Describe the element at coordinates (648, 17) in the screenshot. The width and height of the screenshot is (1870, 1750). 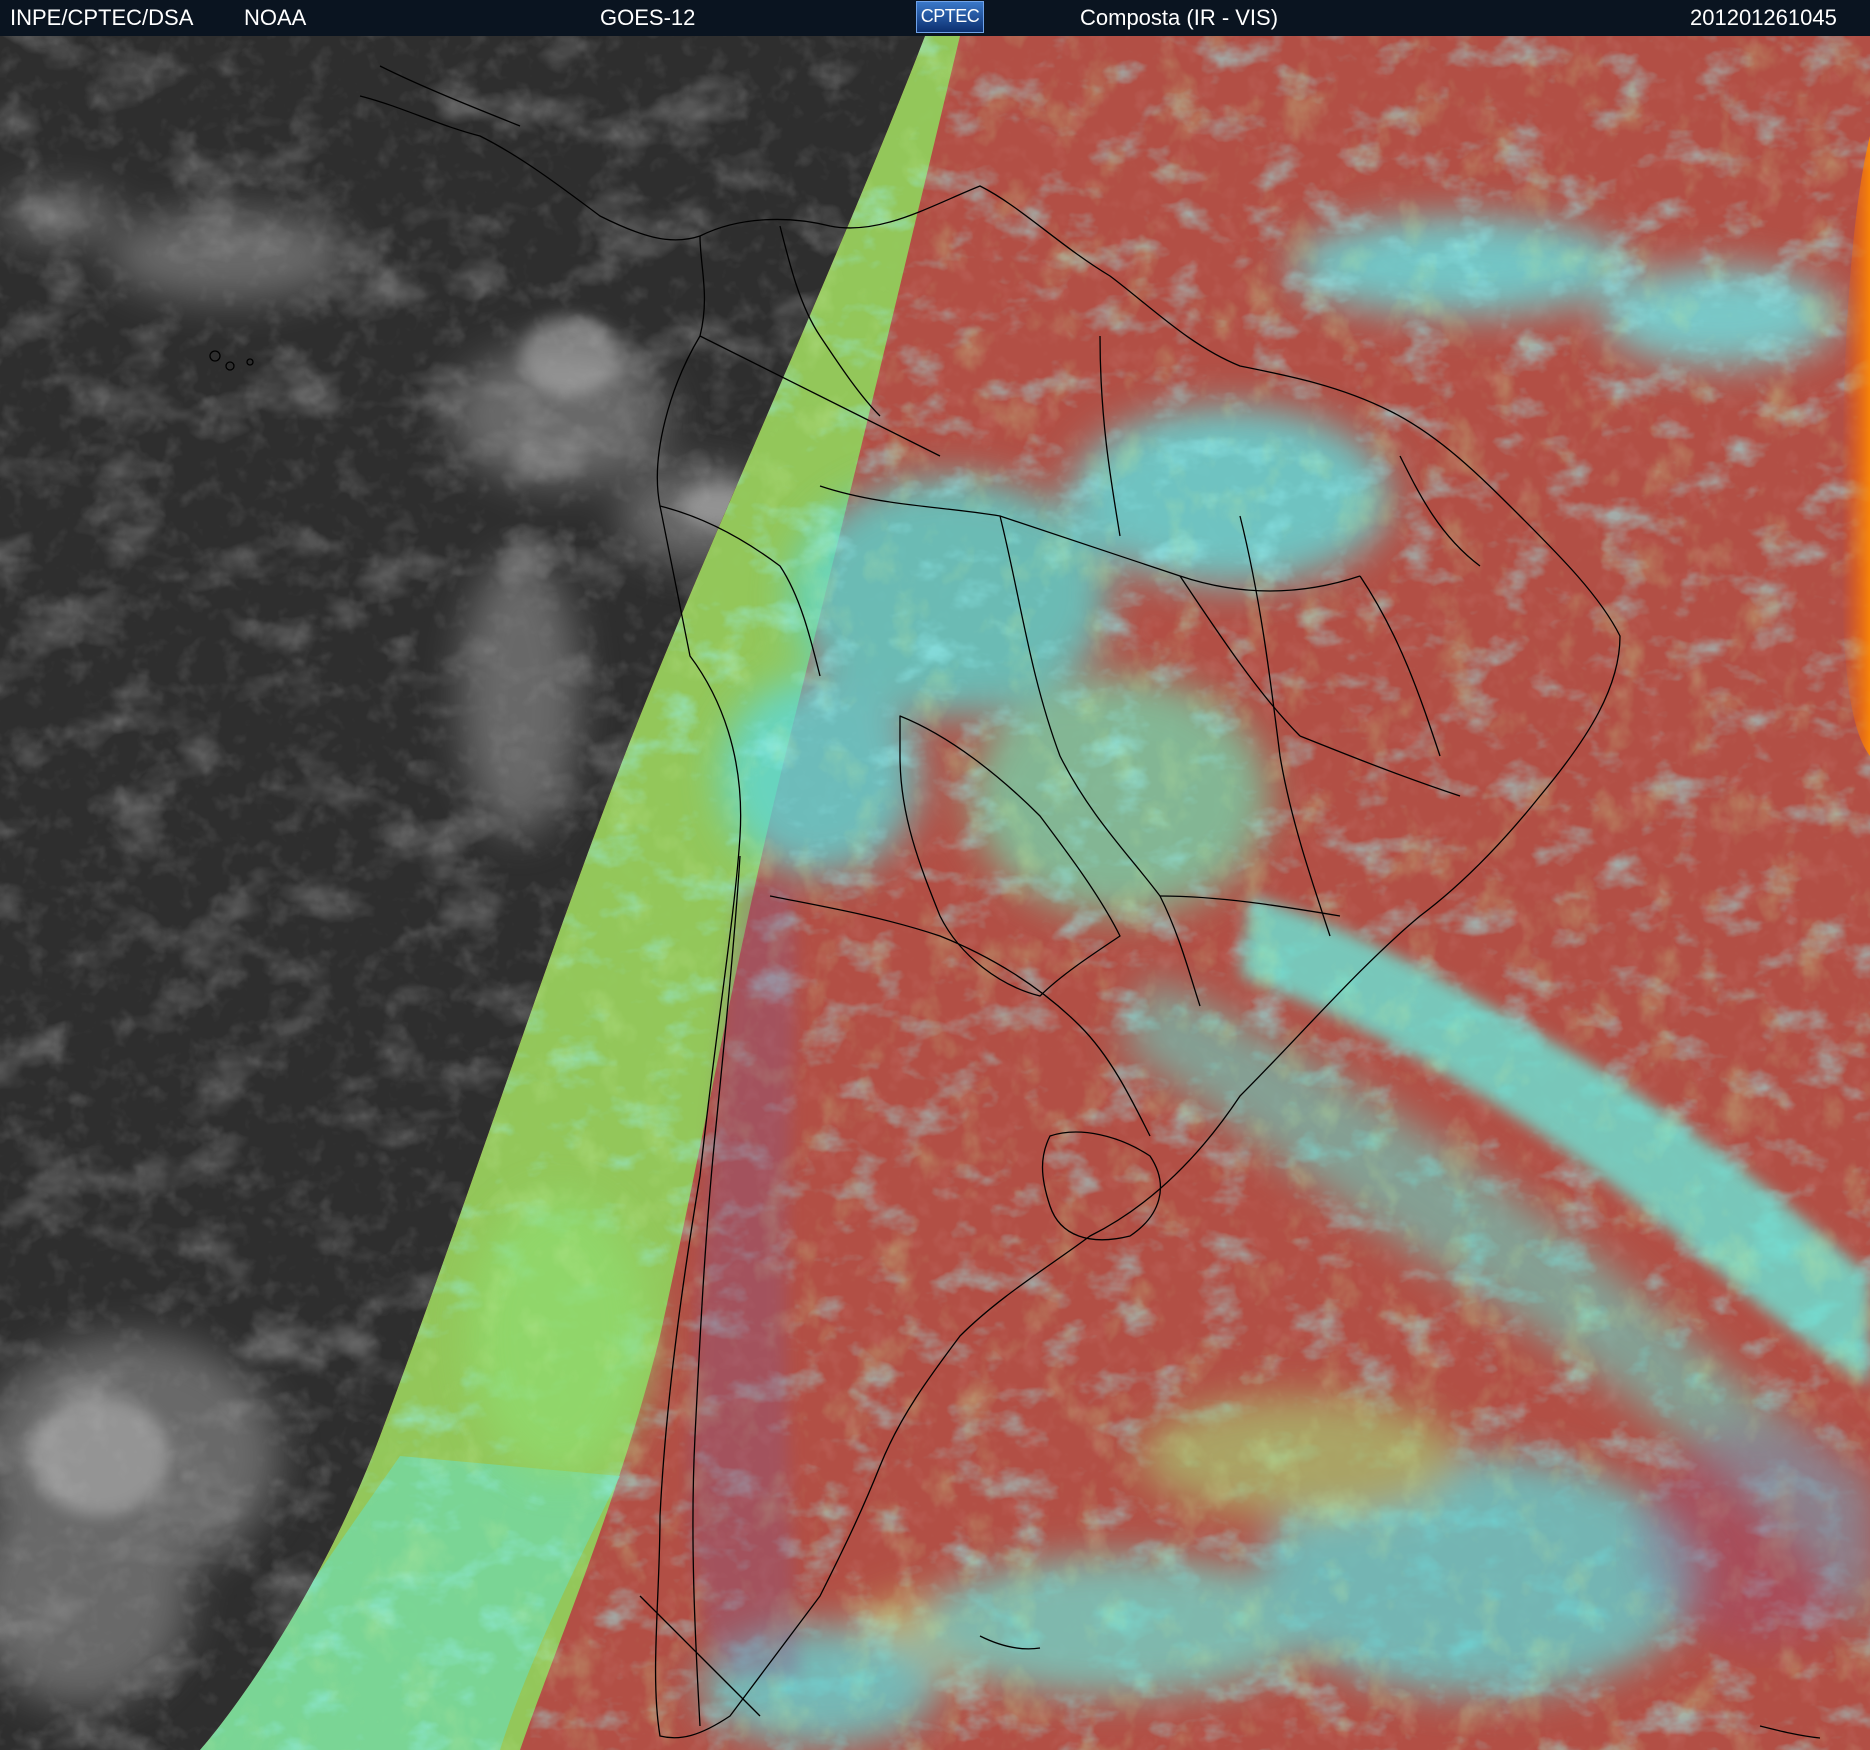
I see `satellite-label: GOES-12` at that location.